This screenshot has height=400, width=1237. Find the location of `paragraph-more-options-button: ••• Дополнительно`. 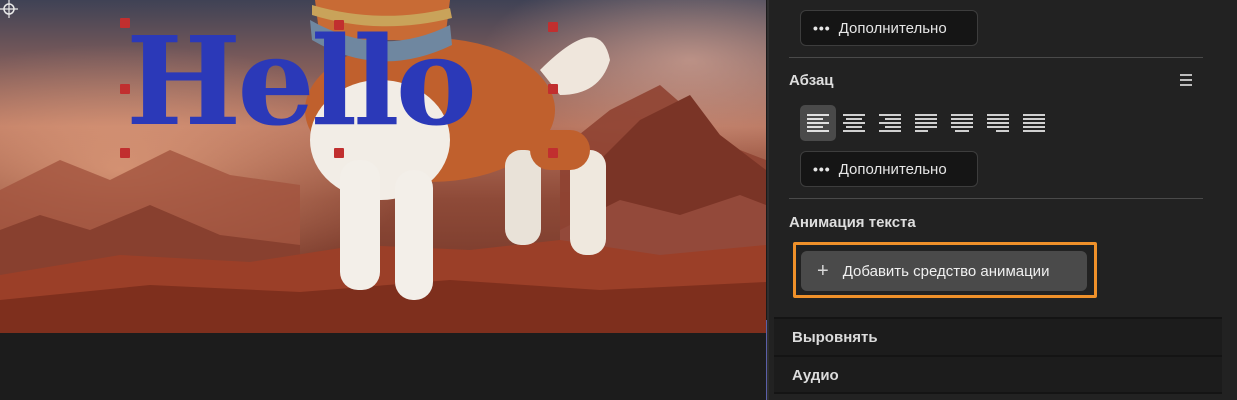

paragraph-more-options-button: ••• Дополнительно is located at coordinates (889, 169).